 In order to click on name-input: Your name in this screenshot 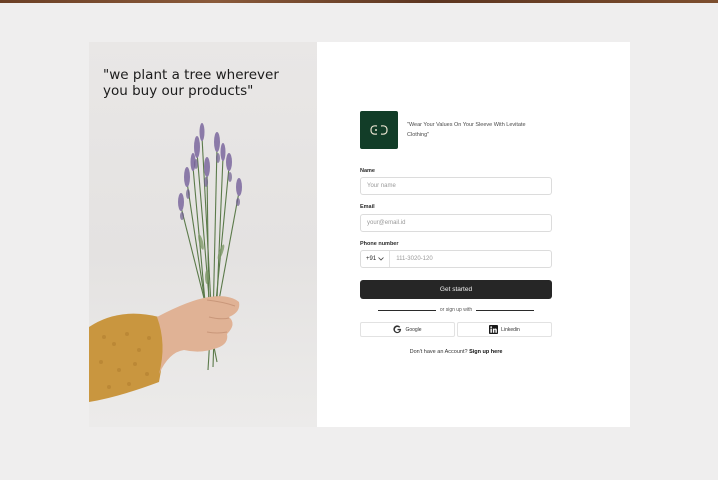, I will do `click(456, 186)`.